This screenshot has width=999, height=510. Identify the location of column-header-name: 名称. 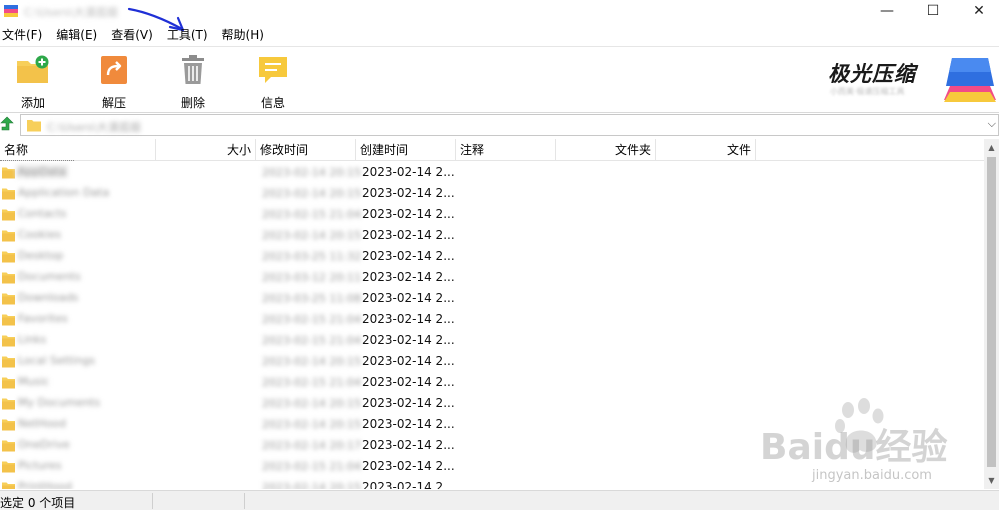
(78, 150).